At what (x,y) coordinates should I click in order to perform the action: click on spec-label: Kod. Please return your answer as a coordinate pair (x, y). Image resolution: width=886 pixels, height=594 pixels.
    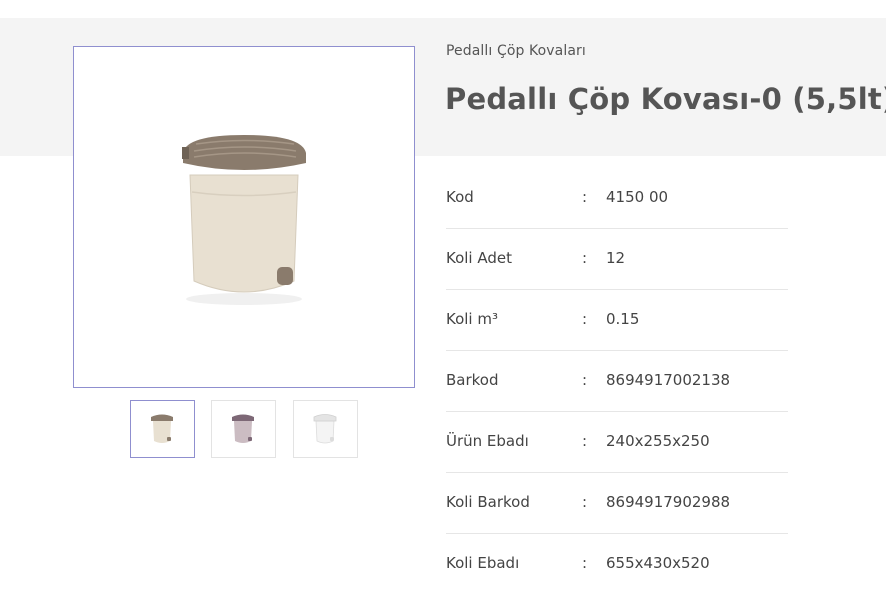
    Looking at the image, I should click on (460, 197).